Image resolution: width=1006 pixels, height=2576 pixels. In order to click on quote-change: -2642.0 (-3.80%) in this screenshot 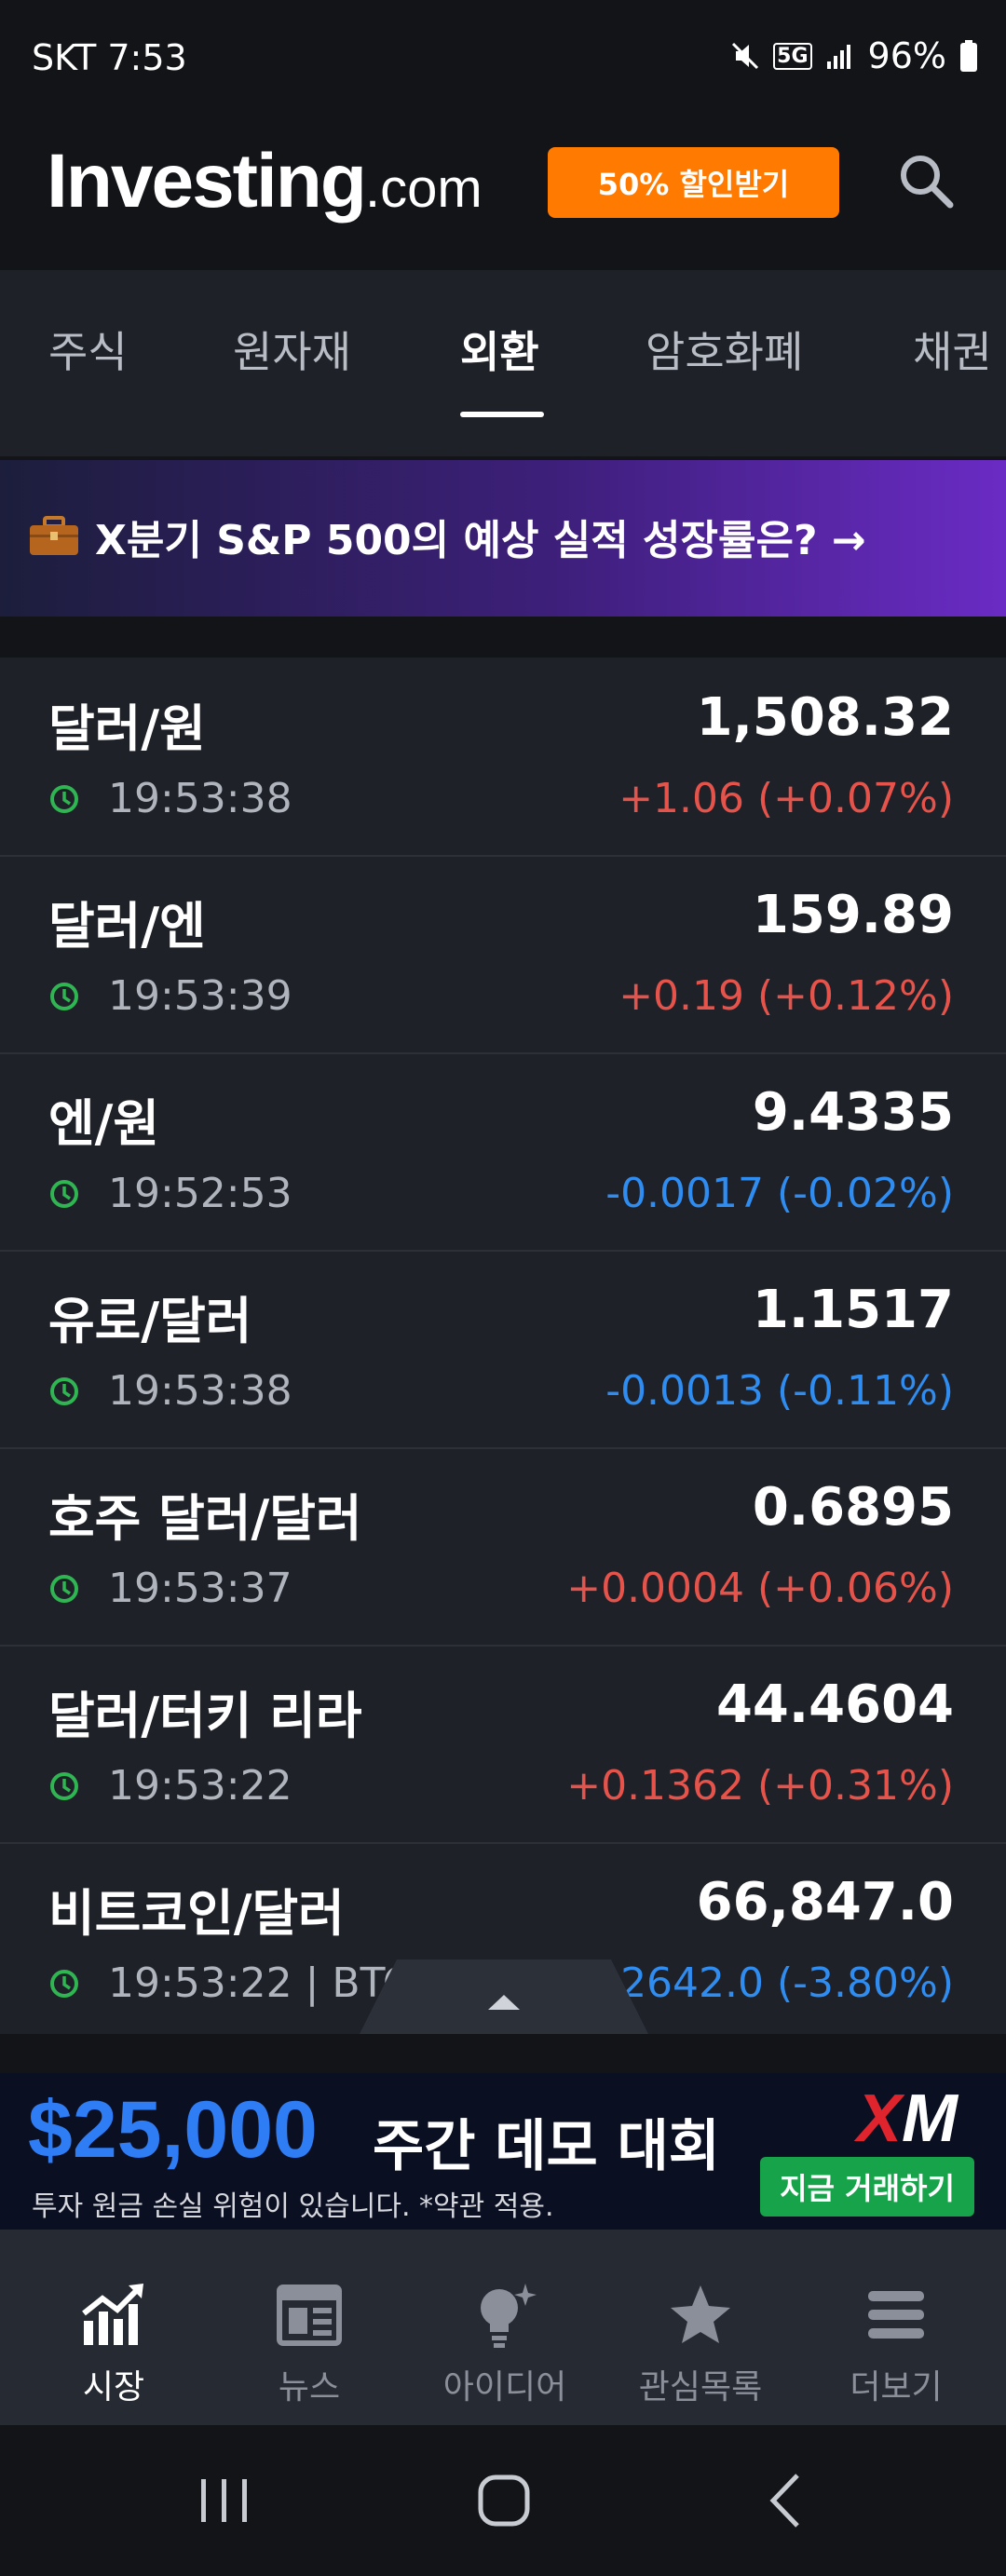, I will do `click(779, 1983)`.